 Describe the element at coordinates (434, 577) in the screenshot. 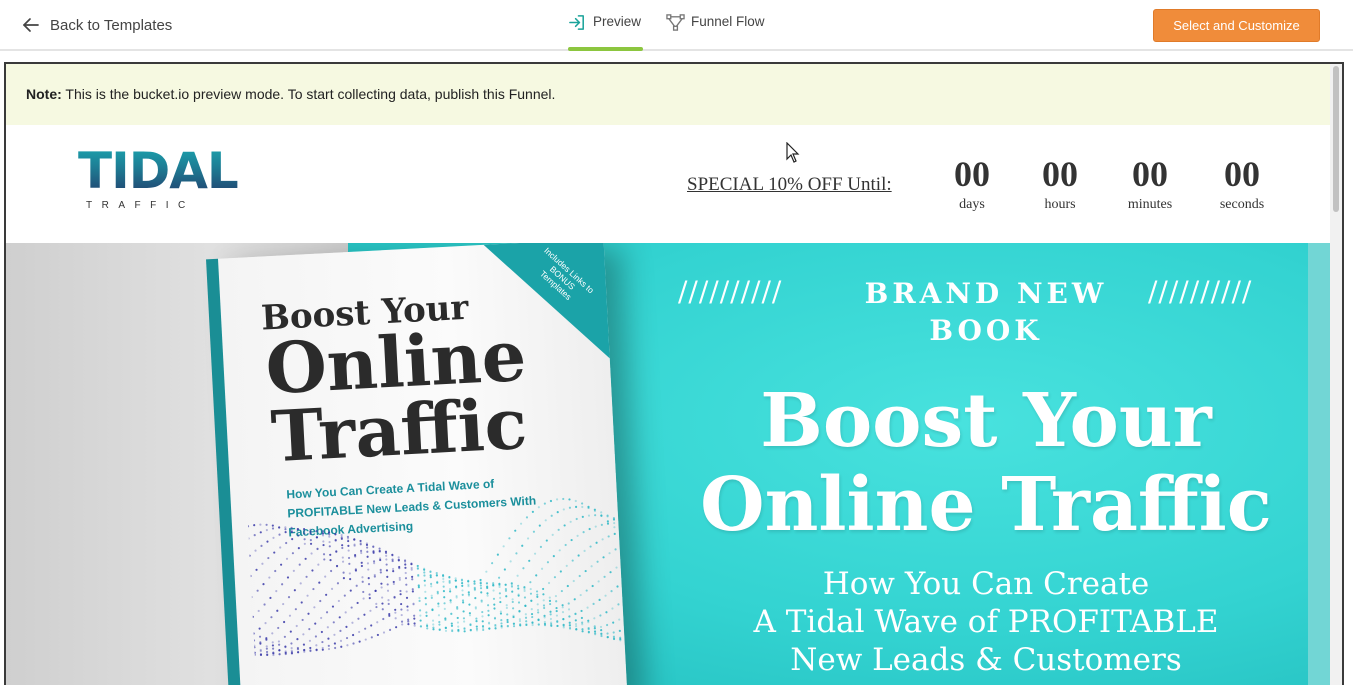

I see `dotted-wave-graphic` at that location.